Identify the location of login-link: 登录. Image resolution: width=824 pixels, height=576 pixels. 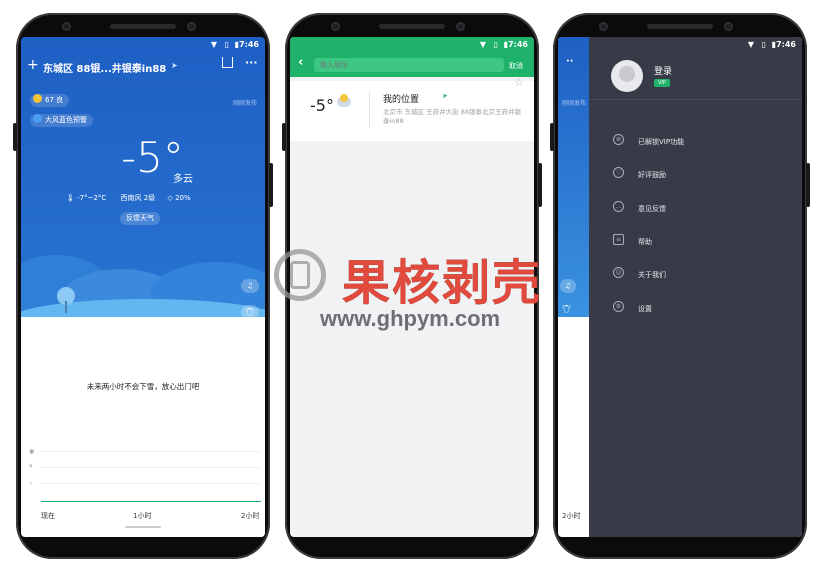
(663, 70).